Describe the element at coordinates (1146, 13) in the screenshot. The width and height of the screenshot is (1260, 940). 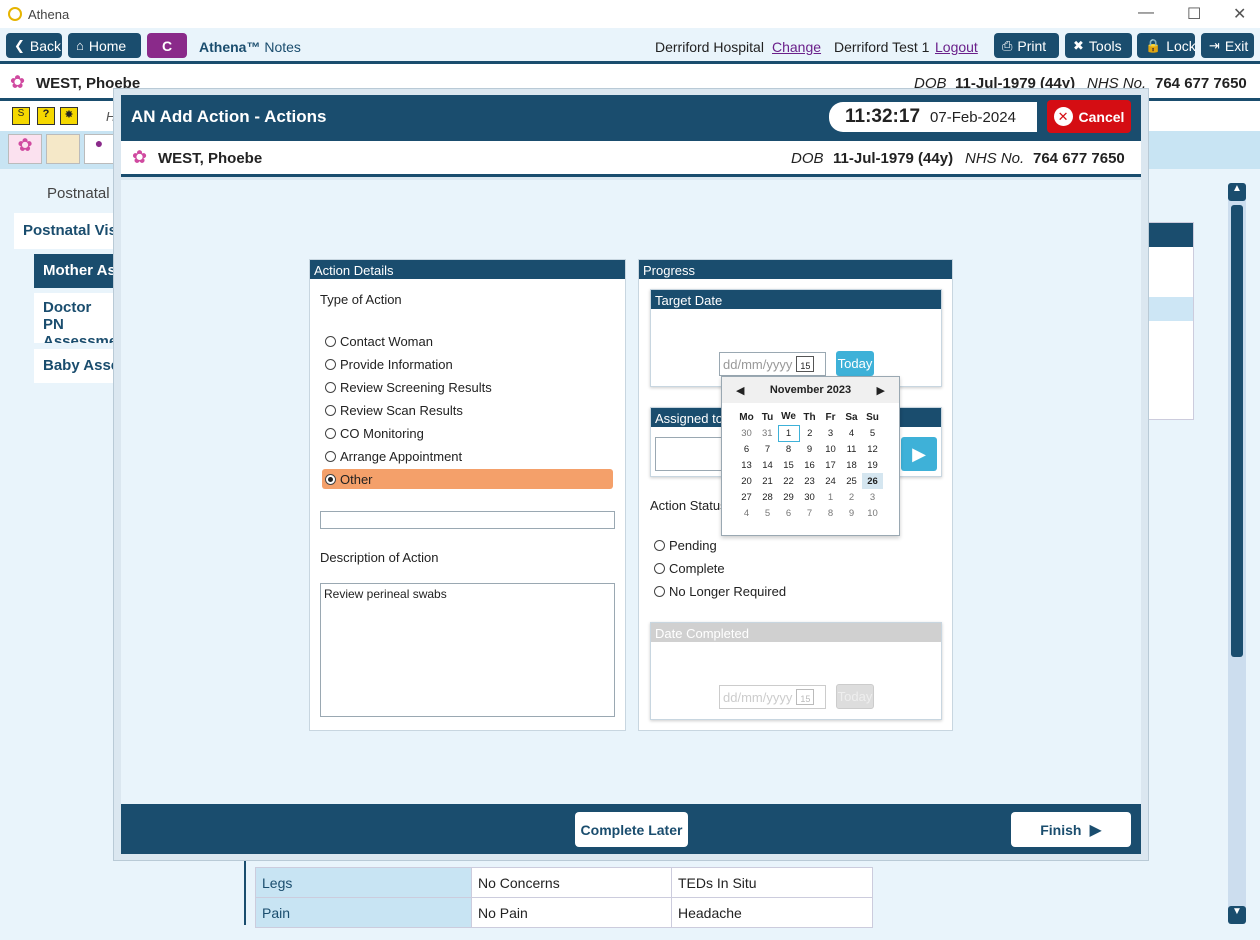
I see `minimize-icon: —` at that location.